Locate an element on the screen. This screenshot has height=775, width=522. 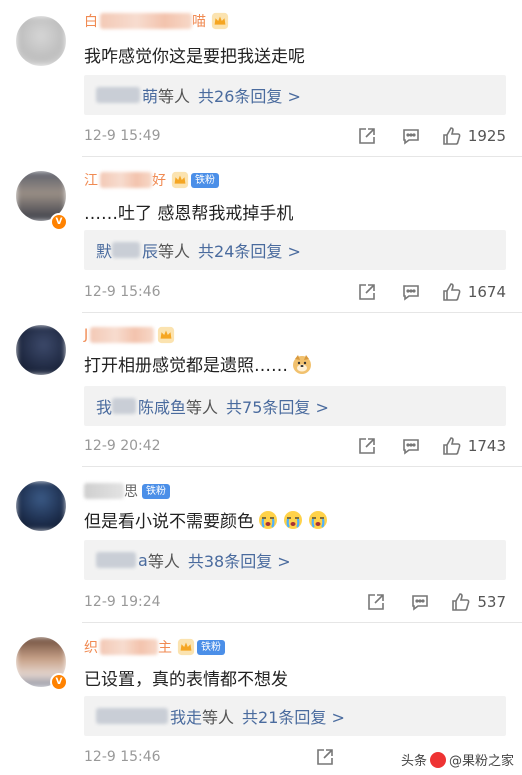
reply-count-link: 共38条回复 > is located at coordinates (239, 560).